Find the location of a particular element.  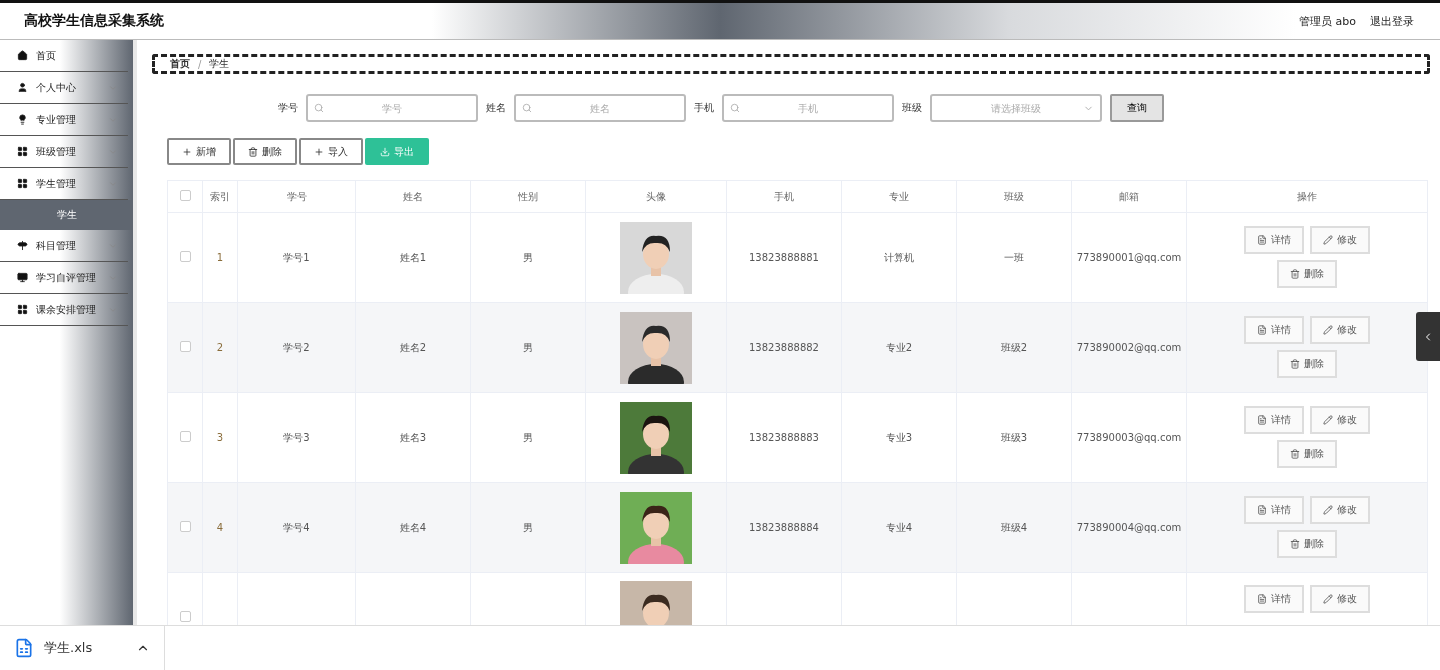

table-cell: 13823888882 is located at coordinates (784, 347).